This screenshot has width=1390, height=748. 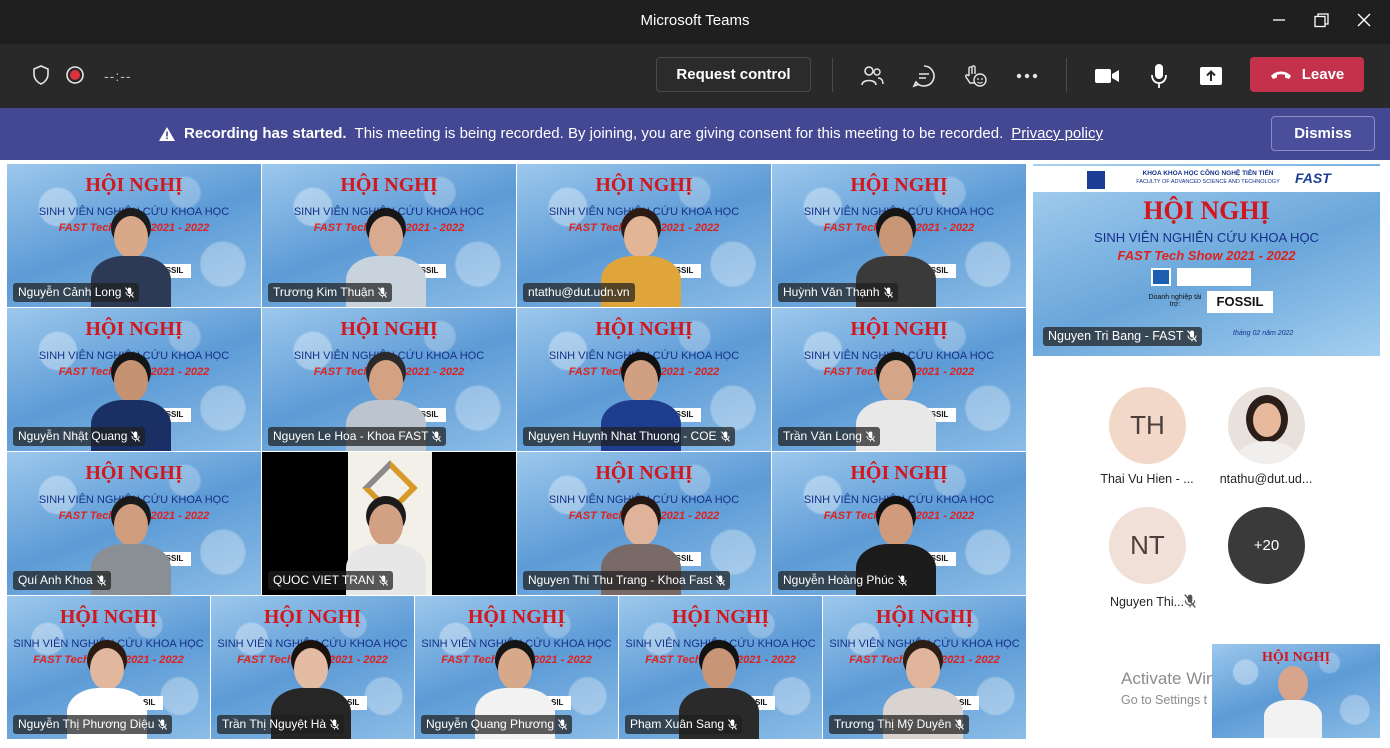 What do you see at coordinates (41, 75) in the screenshot?
I see `shield-icon` at bounding box center [41, 75].